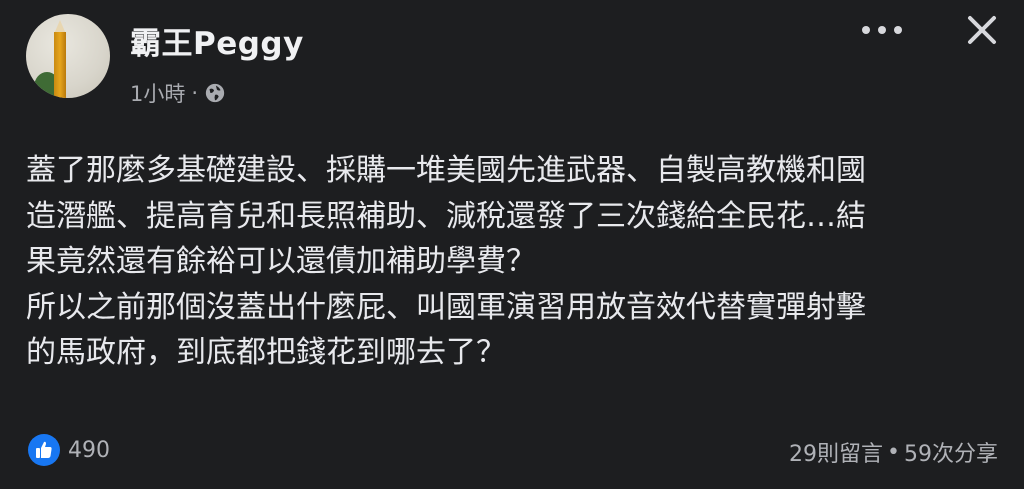  I want to click on close-icon, so click(982, 30).